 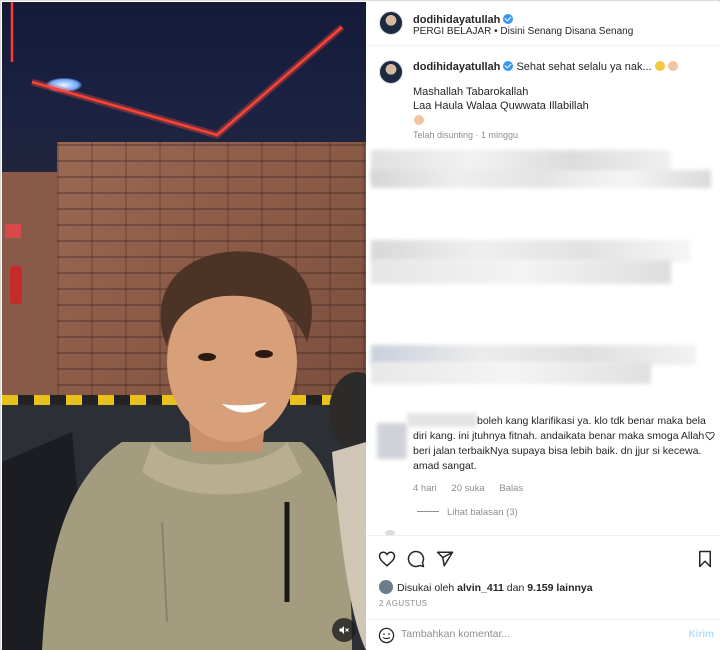 What do you see at coordinates (456, 67) in the screenshot?
I see `caption-username: dodihidayatullah` at bounding box center [456, 67].